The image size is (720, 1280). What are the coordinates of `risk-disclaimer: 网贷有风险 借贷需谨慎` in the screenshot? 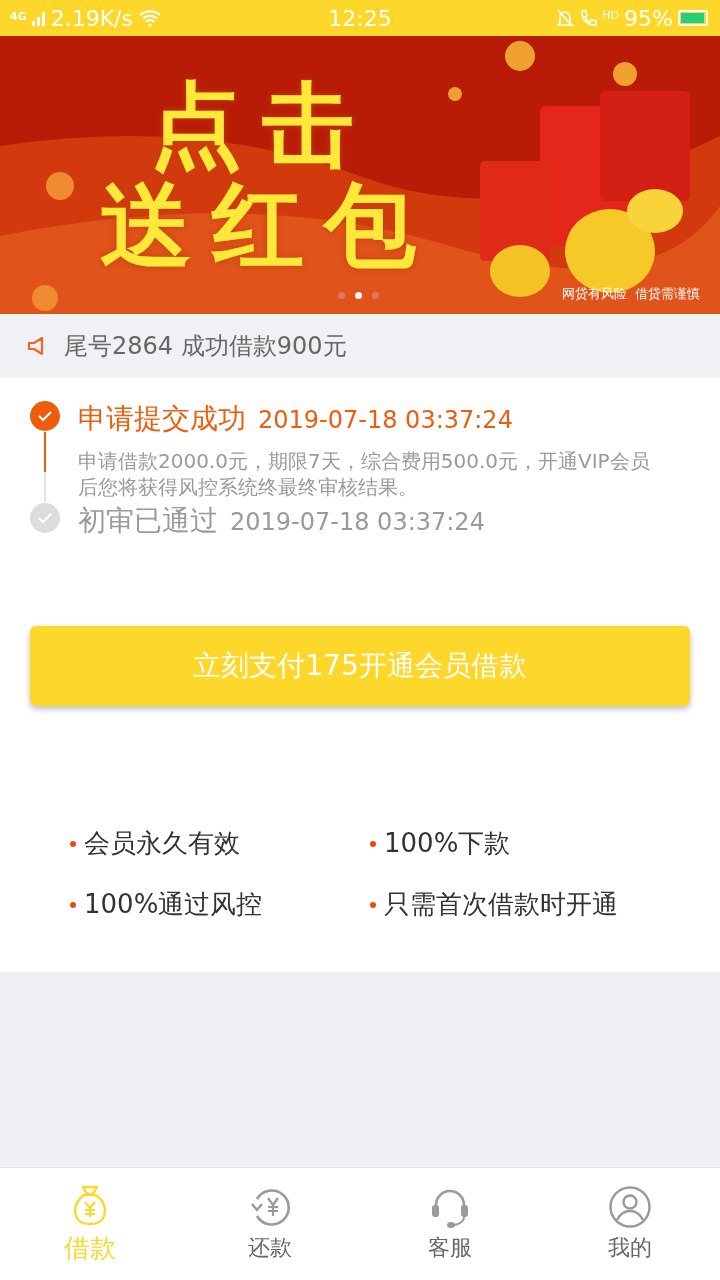 It's located at (630, 294).